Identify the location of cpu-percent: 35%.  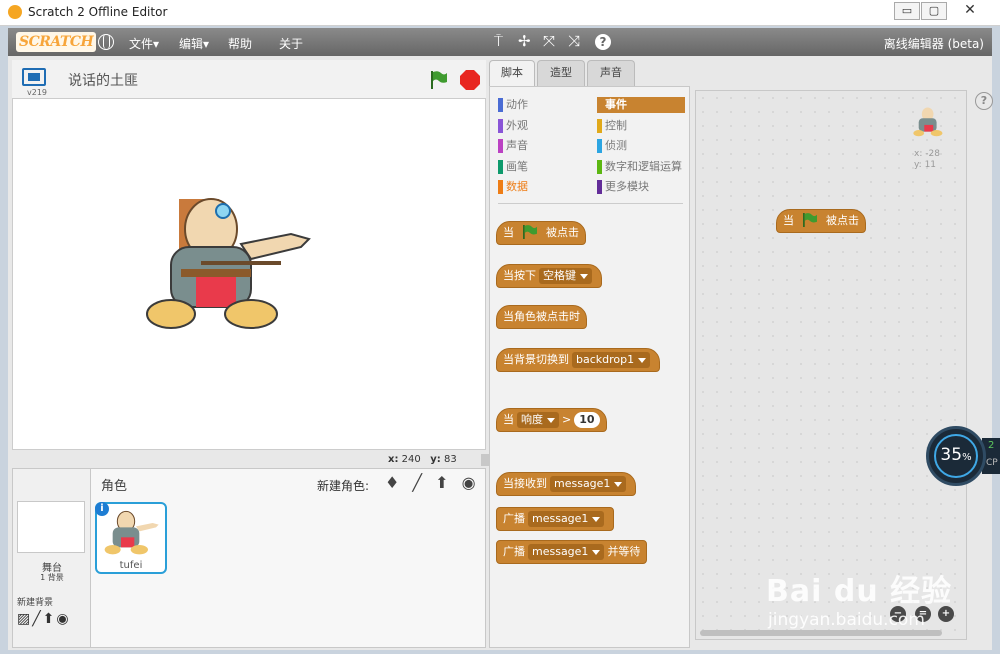
(956, 455).